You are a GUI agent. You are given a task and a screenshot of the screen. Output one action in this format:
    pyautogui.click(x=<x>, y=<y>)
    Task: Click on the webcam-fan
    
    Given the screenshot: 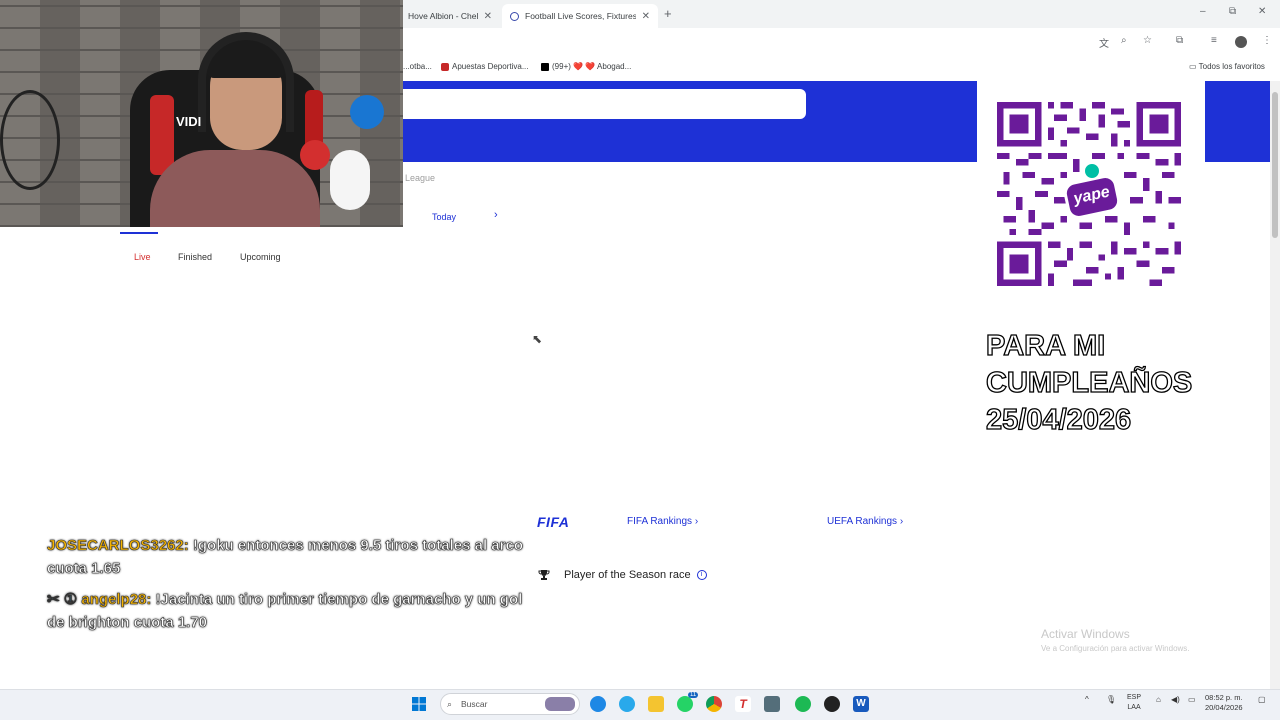 What is the action you would take?
    pyautogui.click(x=30, y=140)
    